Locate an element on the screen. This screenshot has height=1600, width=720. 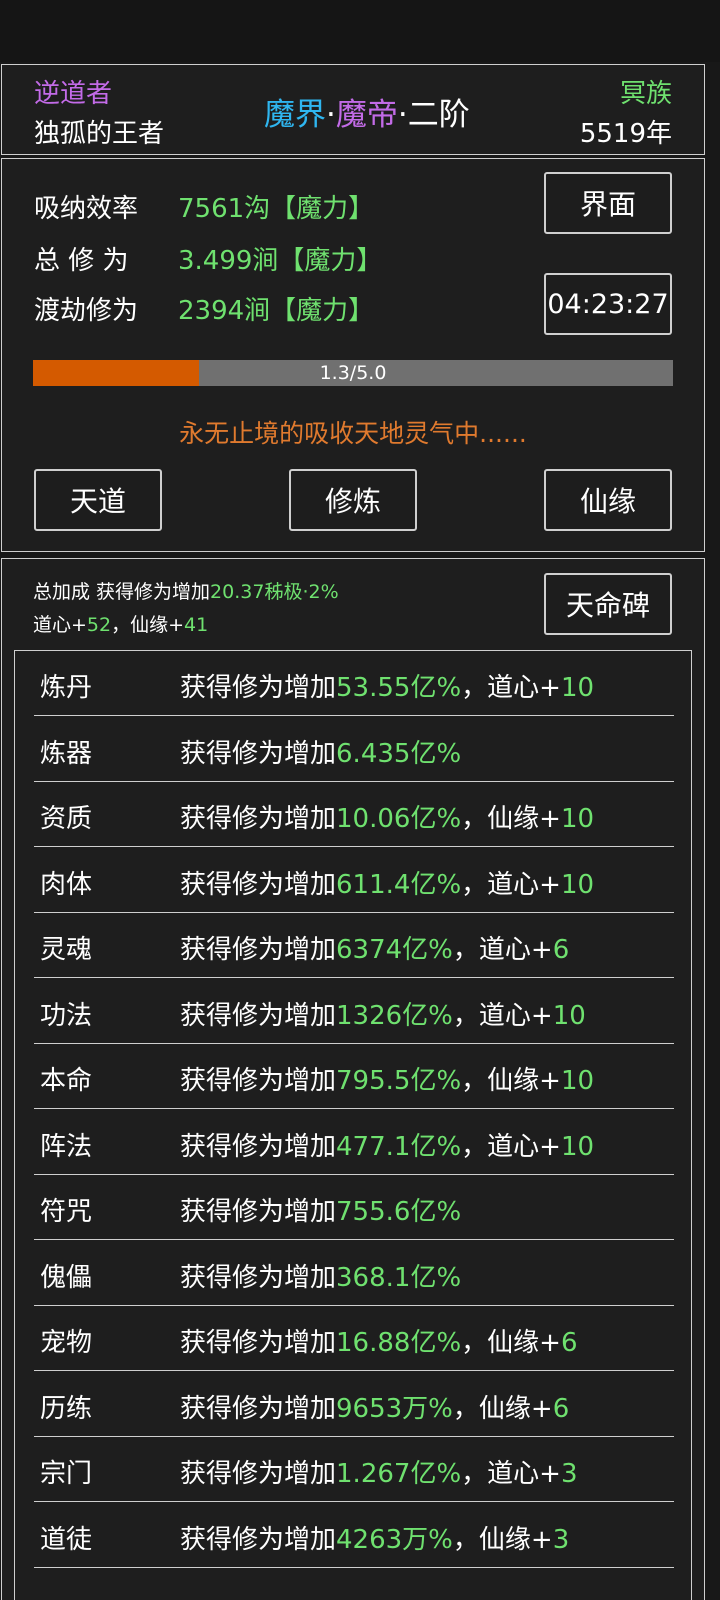
bonus-row: 历练 获得修为增加9653万%，仙缘+6 is located at coordinates (354, 1404).